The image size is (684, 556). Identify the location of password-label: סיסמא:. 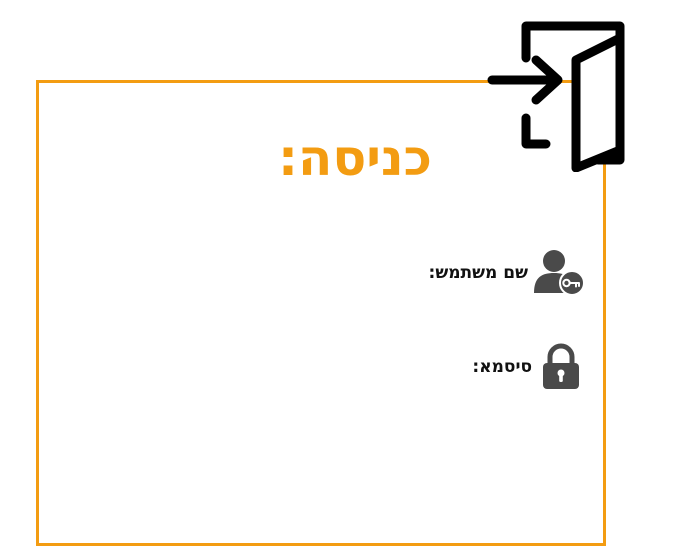
(502, 367).